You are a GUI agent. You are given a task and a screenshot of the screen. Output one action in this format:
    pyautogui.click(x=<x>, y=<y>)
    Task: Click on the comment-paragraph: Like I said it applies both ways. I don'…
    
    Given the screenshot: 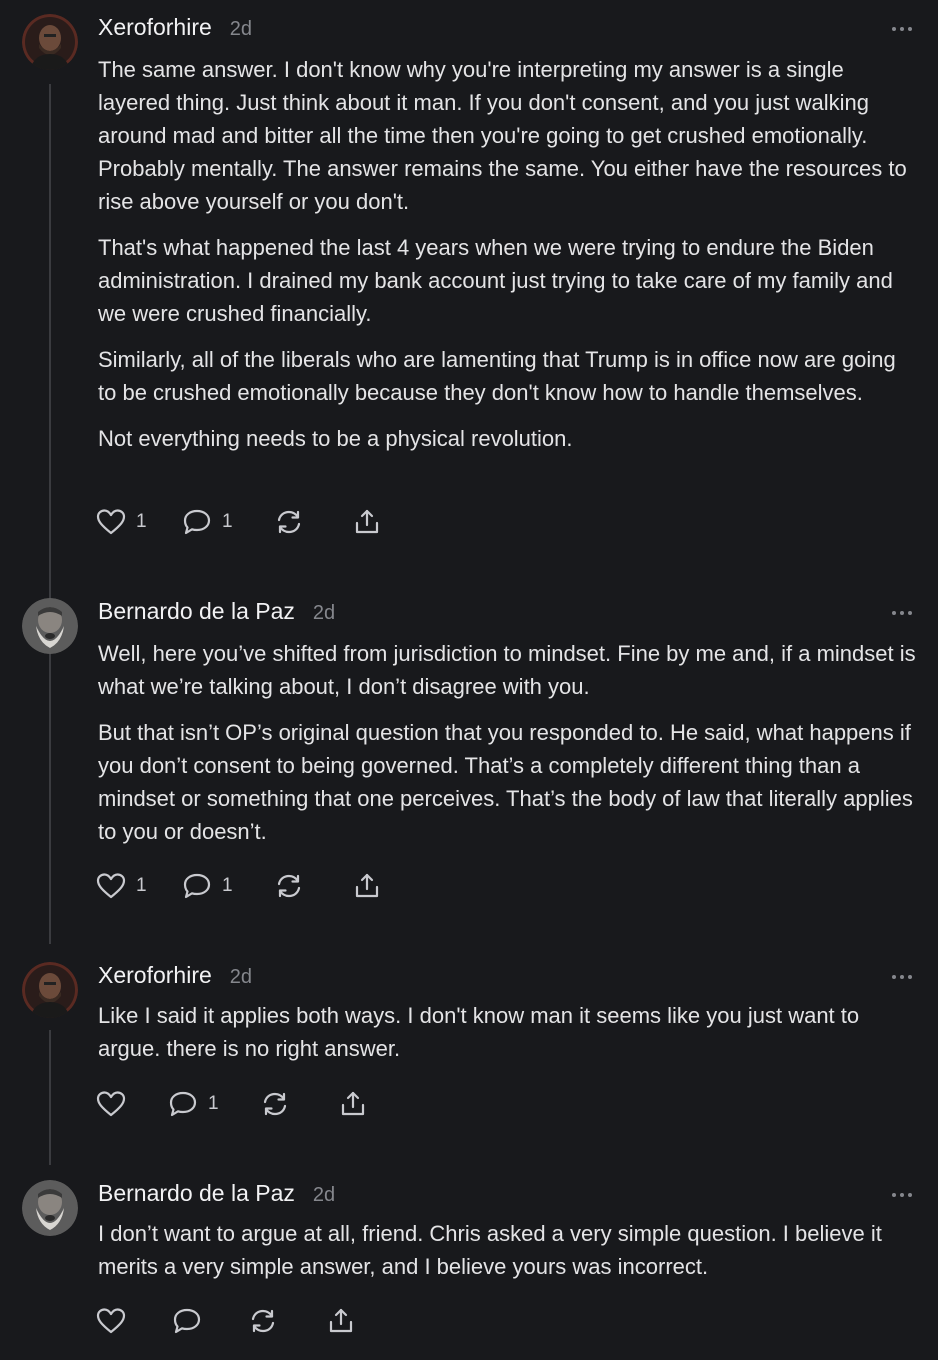 What is the action you would take?
    pyautogui.click(x=479, y=1032)
    